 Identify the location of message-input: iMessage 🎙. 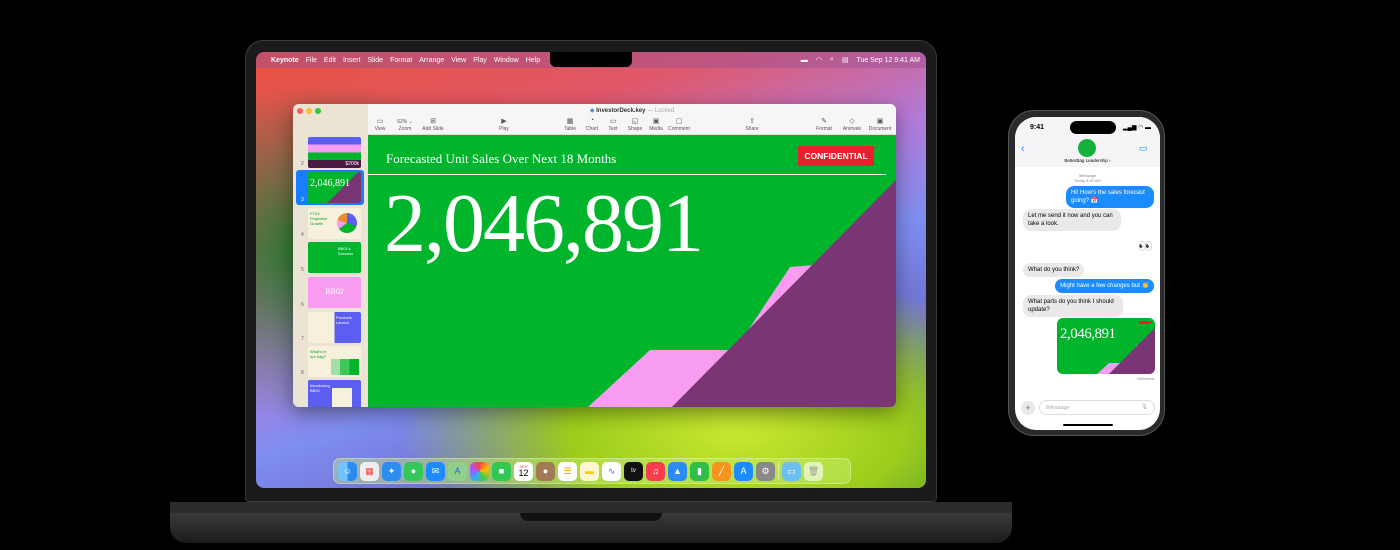
(1097, 407).